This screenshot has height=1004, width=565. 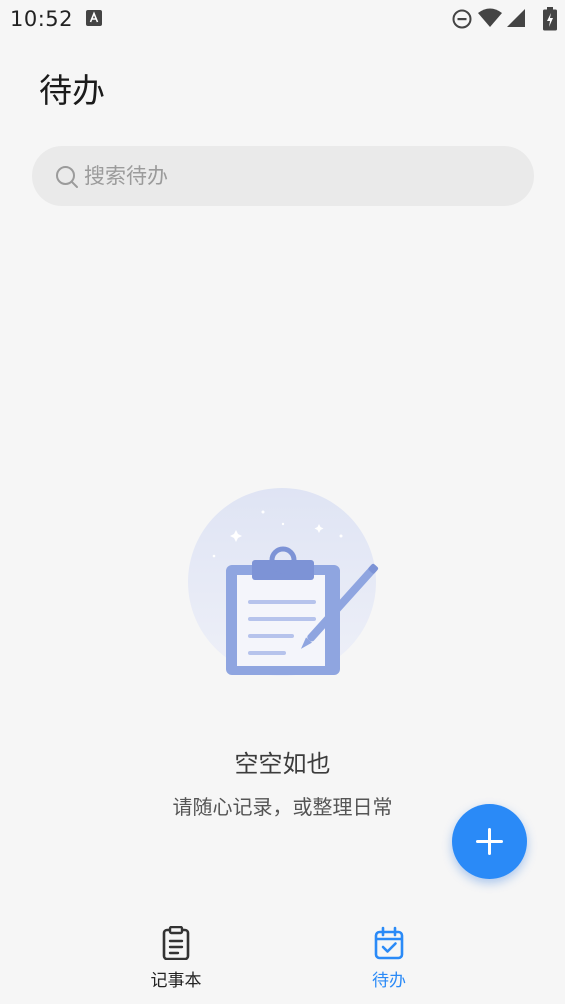 What do you see at coordinates (282, 764) in the screenshot?
I see `empty-state-title: 空空如也` at bounding box center [282, 764].